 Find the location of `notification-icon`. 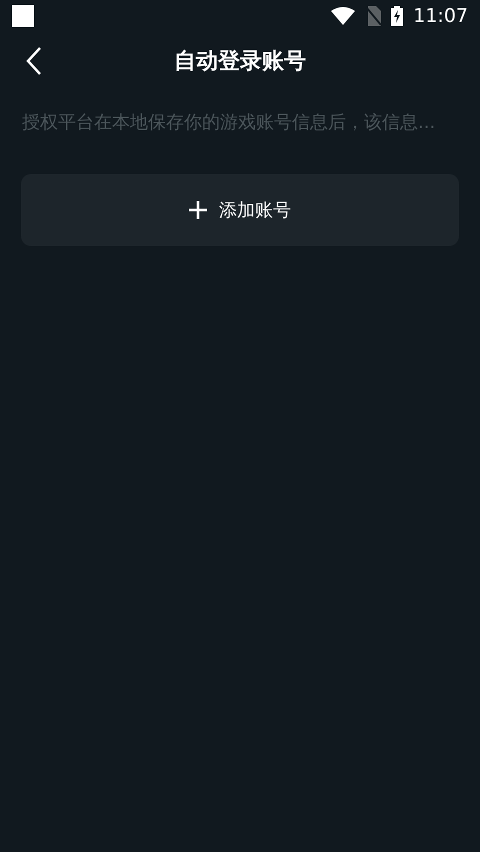

notification-icon is located at coordinates (23, 16).